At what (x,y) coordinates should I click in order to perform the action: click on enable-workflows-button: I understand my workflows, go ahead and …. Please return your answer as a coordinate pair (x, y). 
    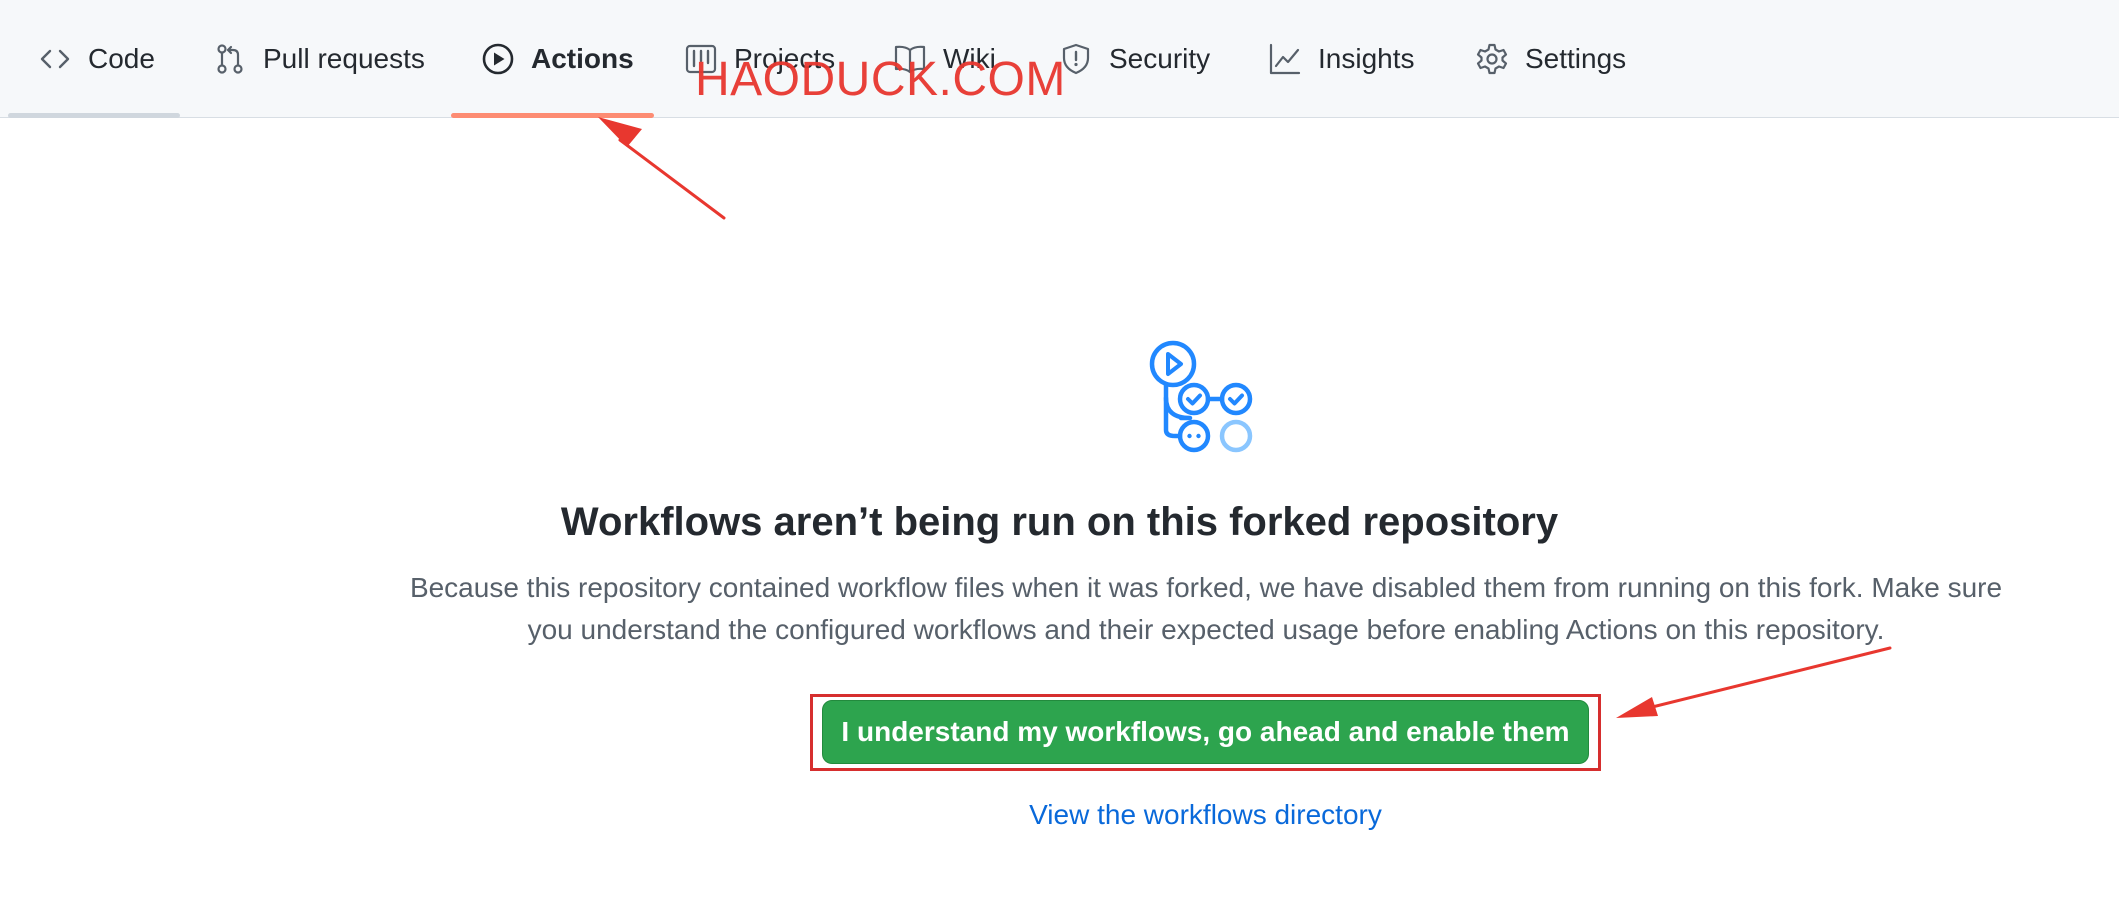
    Looking at the image, I should click on (1205, 732).